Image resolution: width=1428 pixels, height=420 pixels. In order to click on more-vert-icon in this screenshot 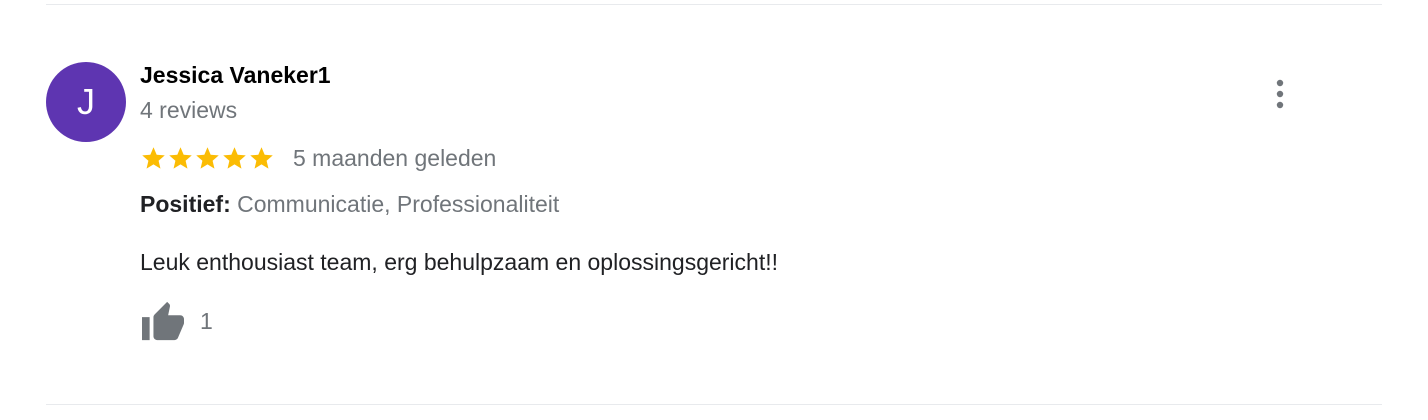, I will do `click(1280, 94)`.